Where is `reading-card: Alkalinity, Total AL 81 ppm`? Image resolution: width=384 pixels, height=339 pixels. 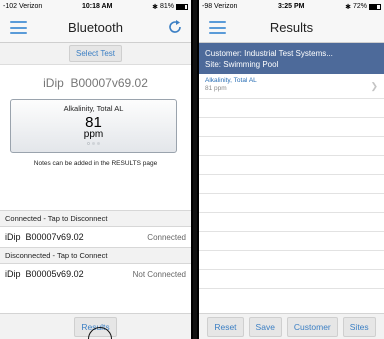
reading-card: Alkalinity, Total AL 81 ppm is located at coordinates (93, 126).